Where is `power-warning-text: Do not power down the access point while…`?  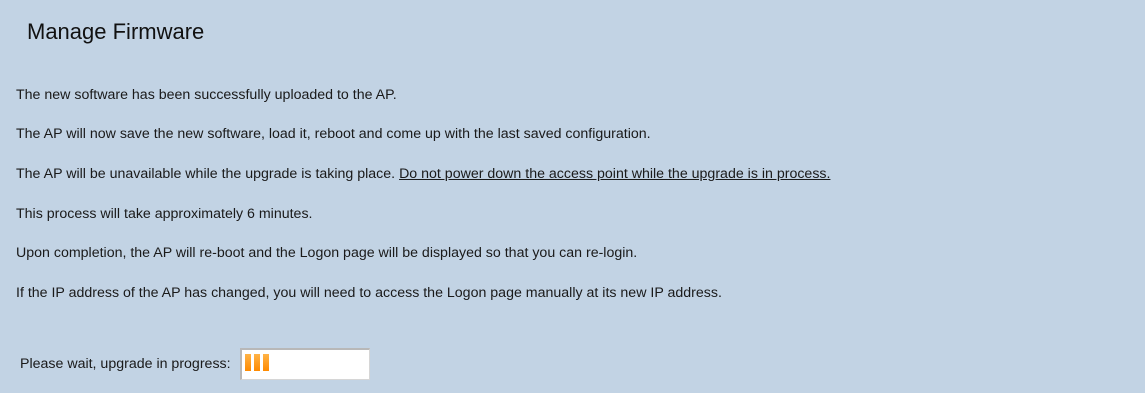
power-warning-text: Do not power down the access point while… is located at coordinates (615, 174).